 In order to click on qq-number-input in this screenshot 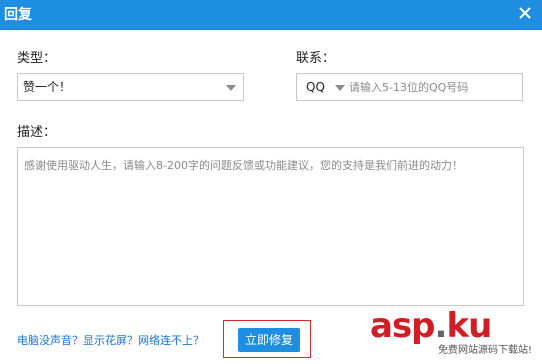, I will do `click(433, 87)`.